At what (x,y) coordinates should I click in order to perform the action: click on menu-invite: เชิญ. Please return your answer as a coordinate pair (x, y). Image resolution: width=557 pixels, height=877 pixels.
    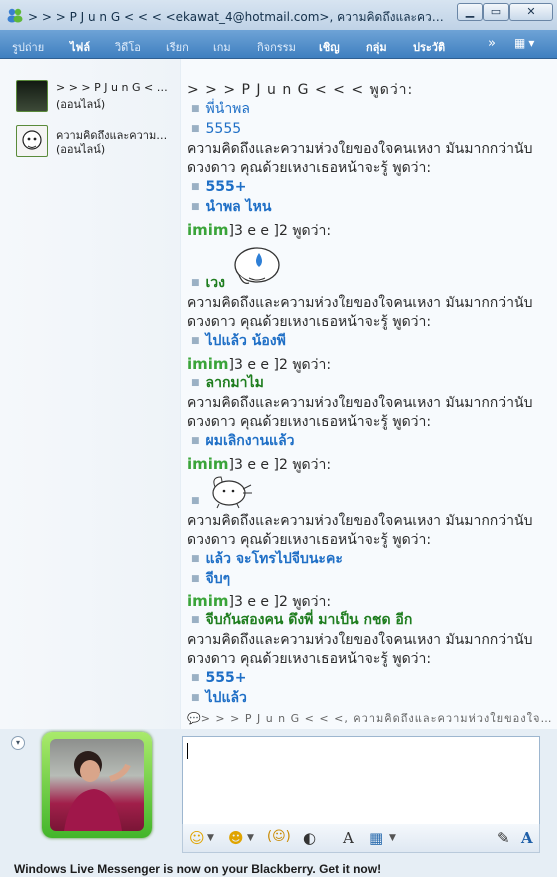
    Looking at the image, I should click on (329, 47).